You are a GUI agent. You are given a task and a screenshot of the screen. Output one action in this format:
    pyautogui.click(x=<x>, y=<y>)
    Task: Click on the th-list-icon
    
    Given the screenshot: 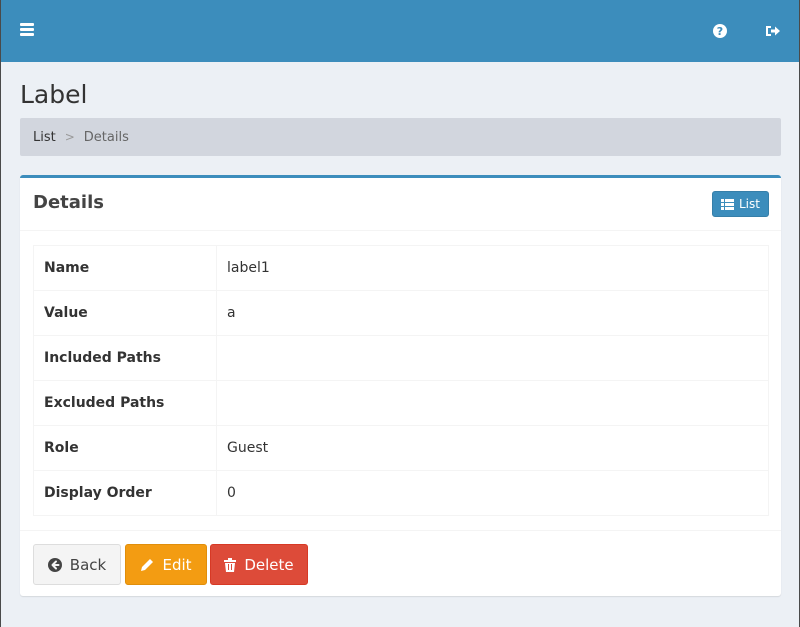 What is the action you would take?
    pyautogui.click(x=727, y=204)
    